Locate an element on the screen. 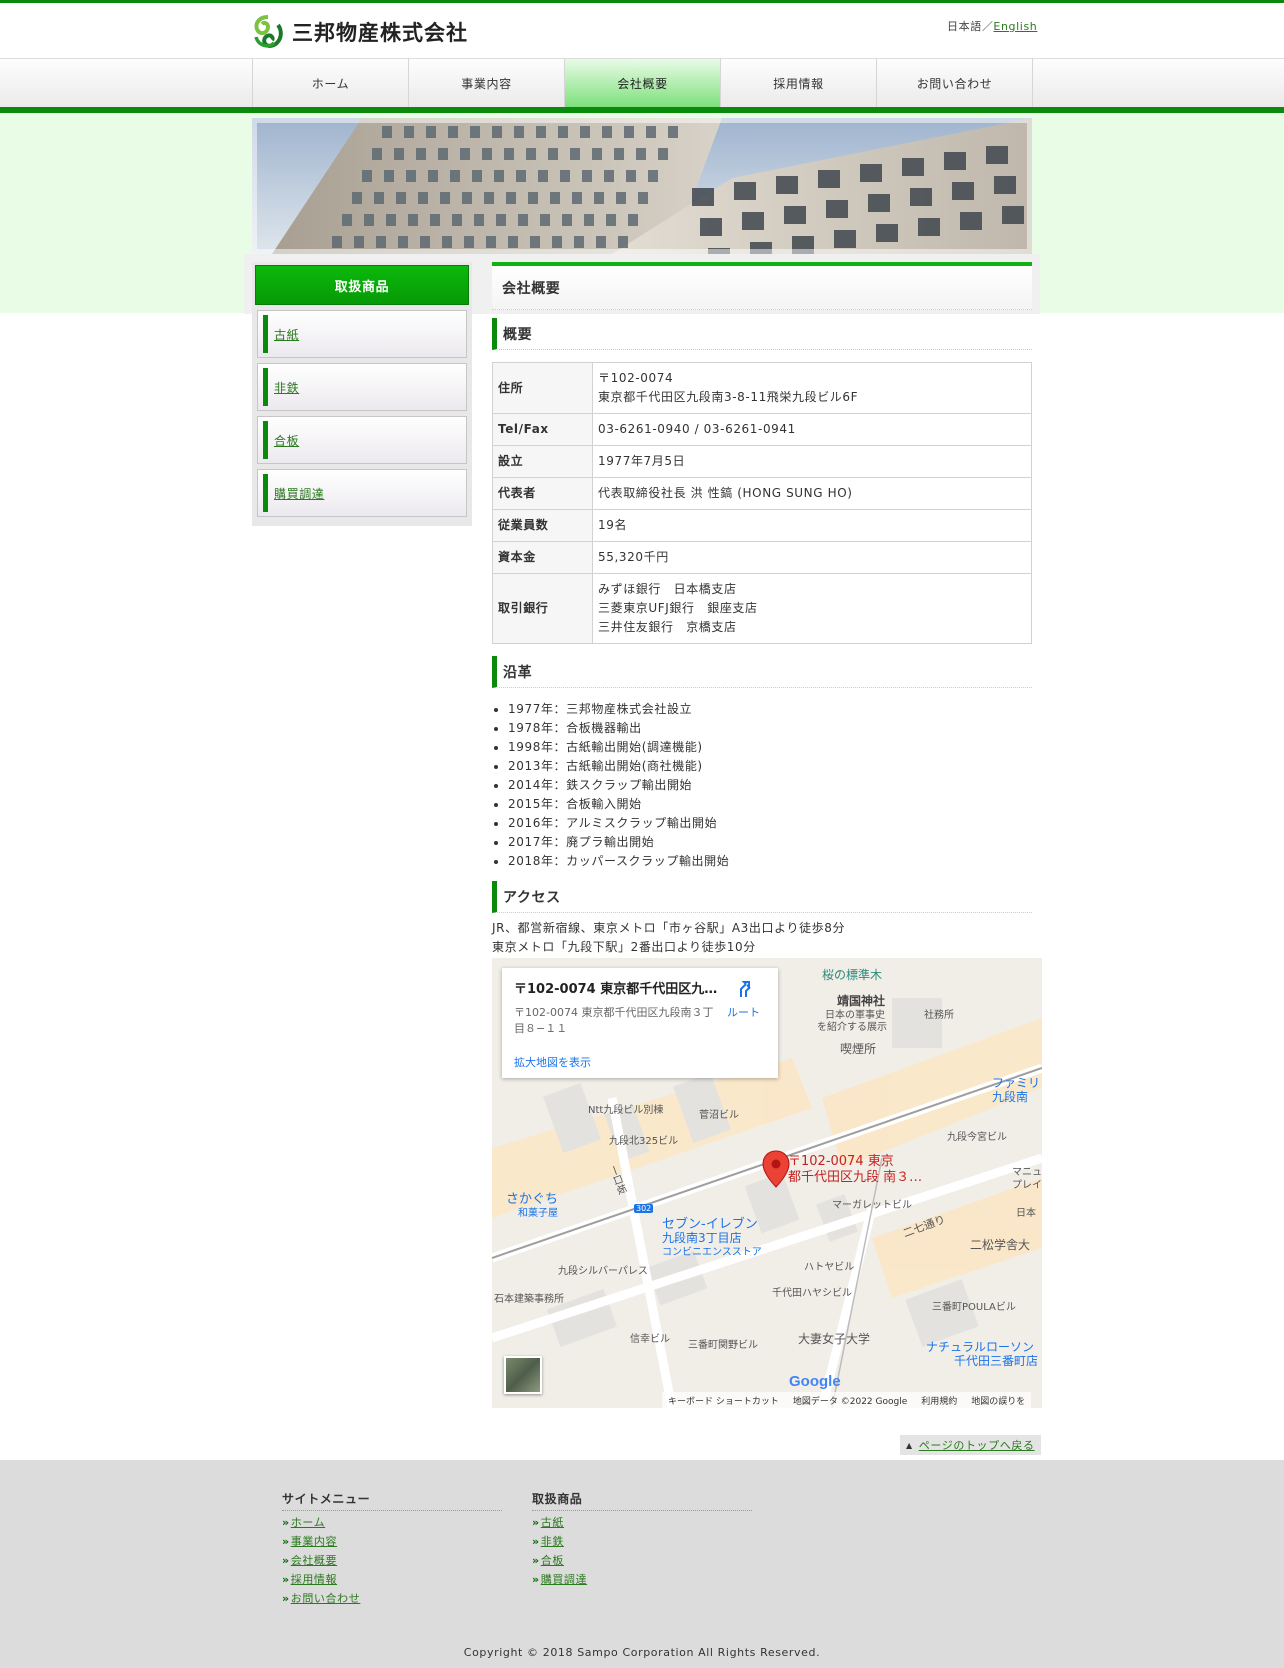 This screenshot has height=1668, width=1284. nav-item-contact: お問い合わせ is located at coordinates (955, 83).